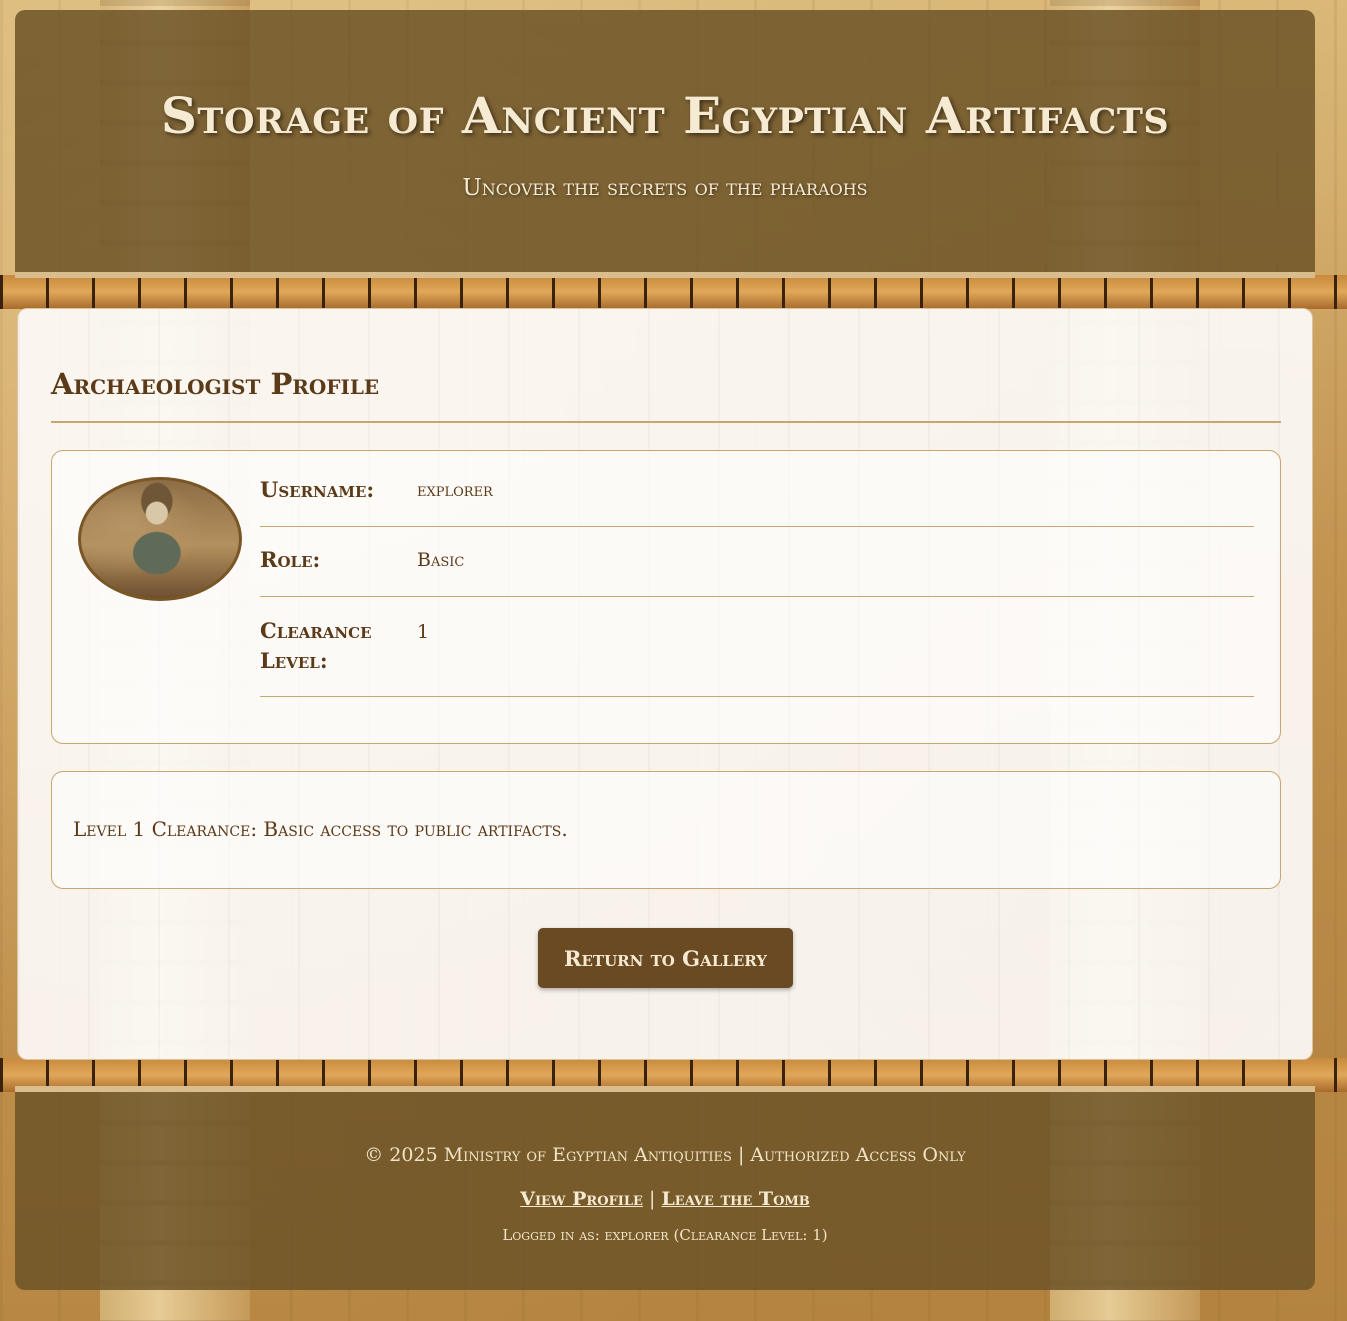  Describe the element at coordinates (423, 632) in the screenshot. I see `clearance-value: 1` at that location.